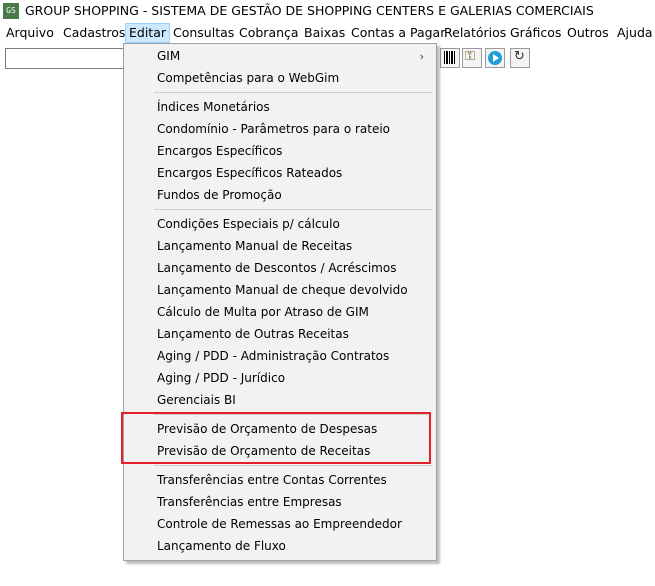  Describe the element at coordinates (279, 524) in the screenshot. I see `menu-item-controle-remessas: Controle de Remessas ao Empreendedor` at that location.